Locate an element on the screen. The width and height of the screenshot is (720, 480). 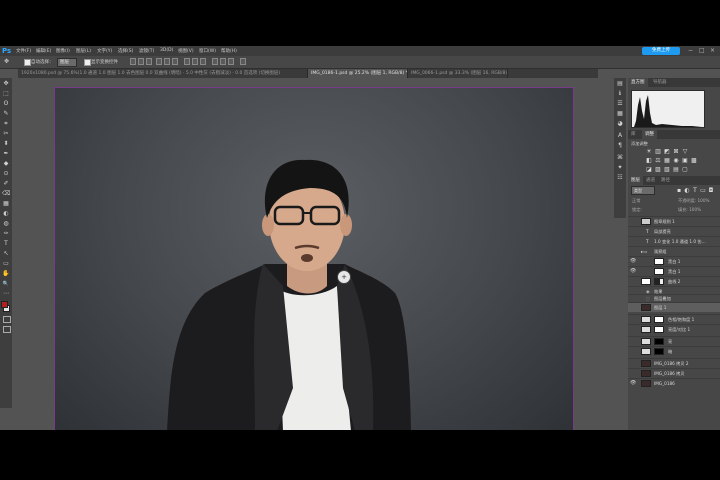
align-middle-icon is located at coordinates (141, 61).